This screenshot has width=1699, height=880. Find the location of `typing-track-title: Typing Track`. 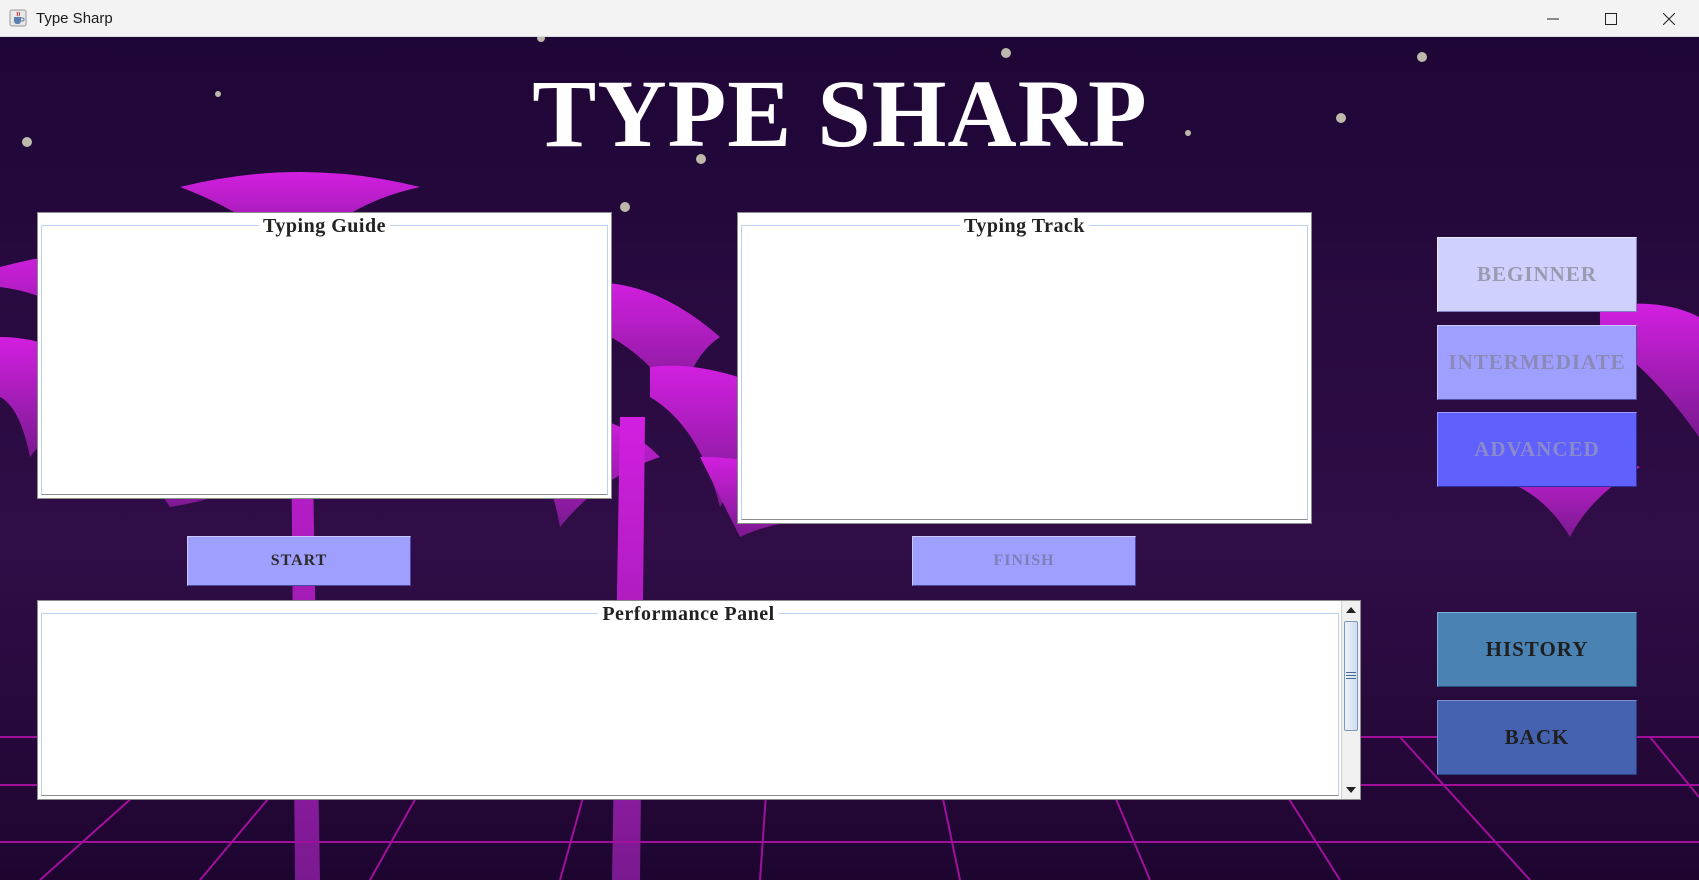

typing-track-title: Typing Track is located at coordinates (1024, 226).